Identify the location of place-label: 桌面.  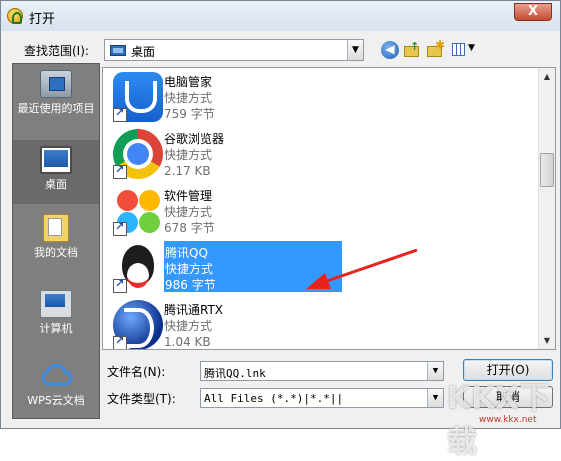
(56, 184).